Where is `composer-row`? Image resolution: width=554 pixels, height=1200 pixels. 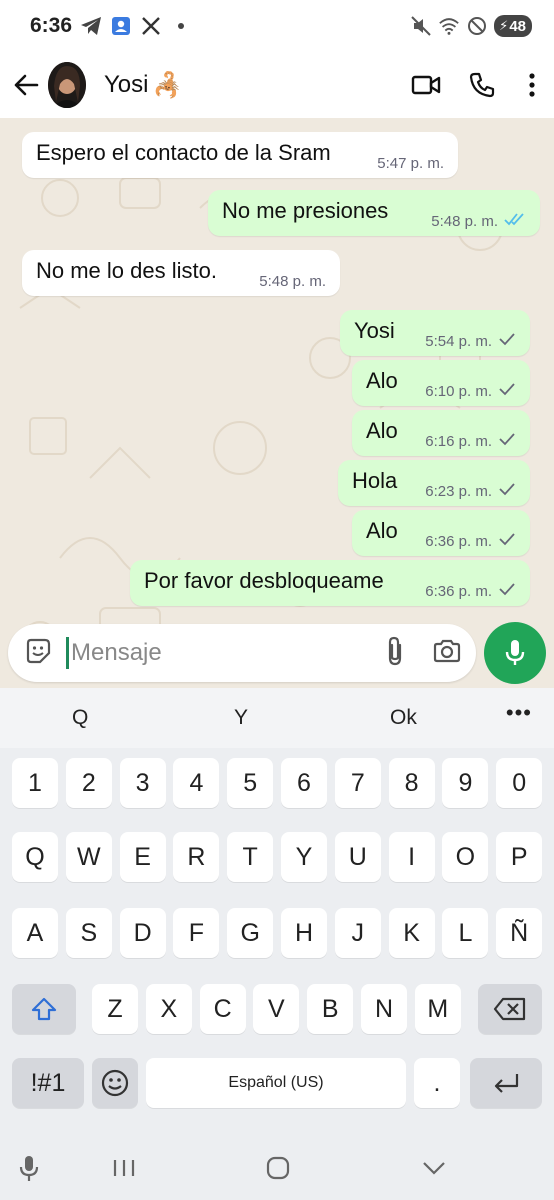 composer-row is located at coordinates (277, 653).